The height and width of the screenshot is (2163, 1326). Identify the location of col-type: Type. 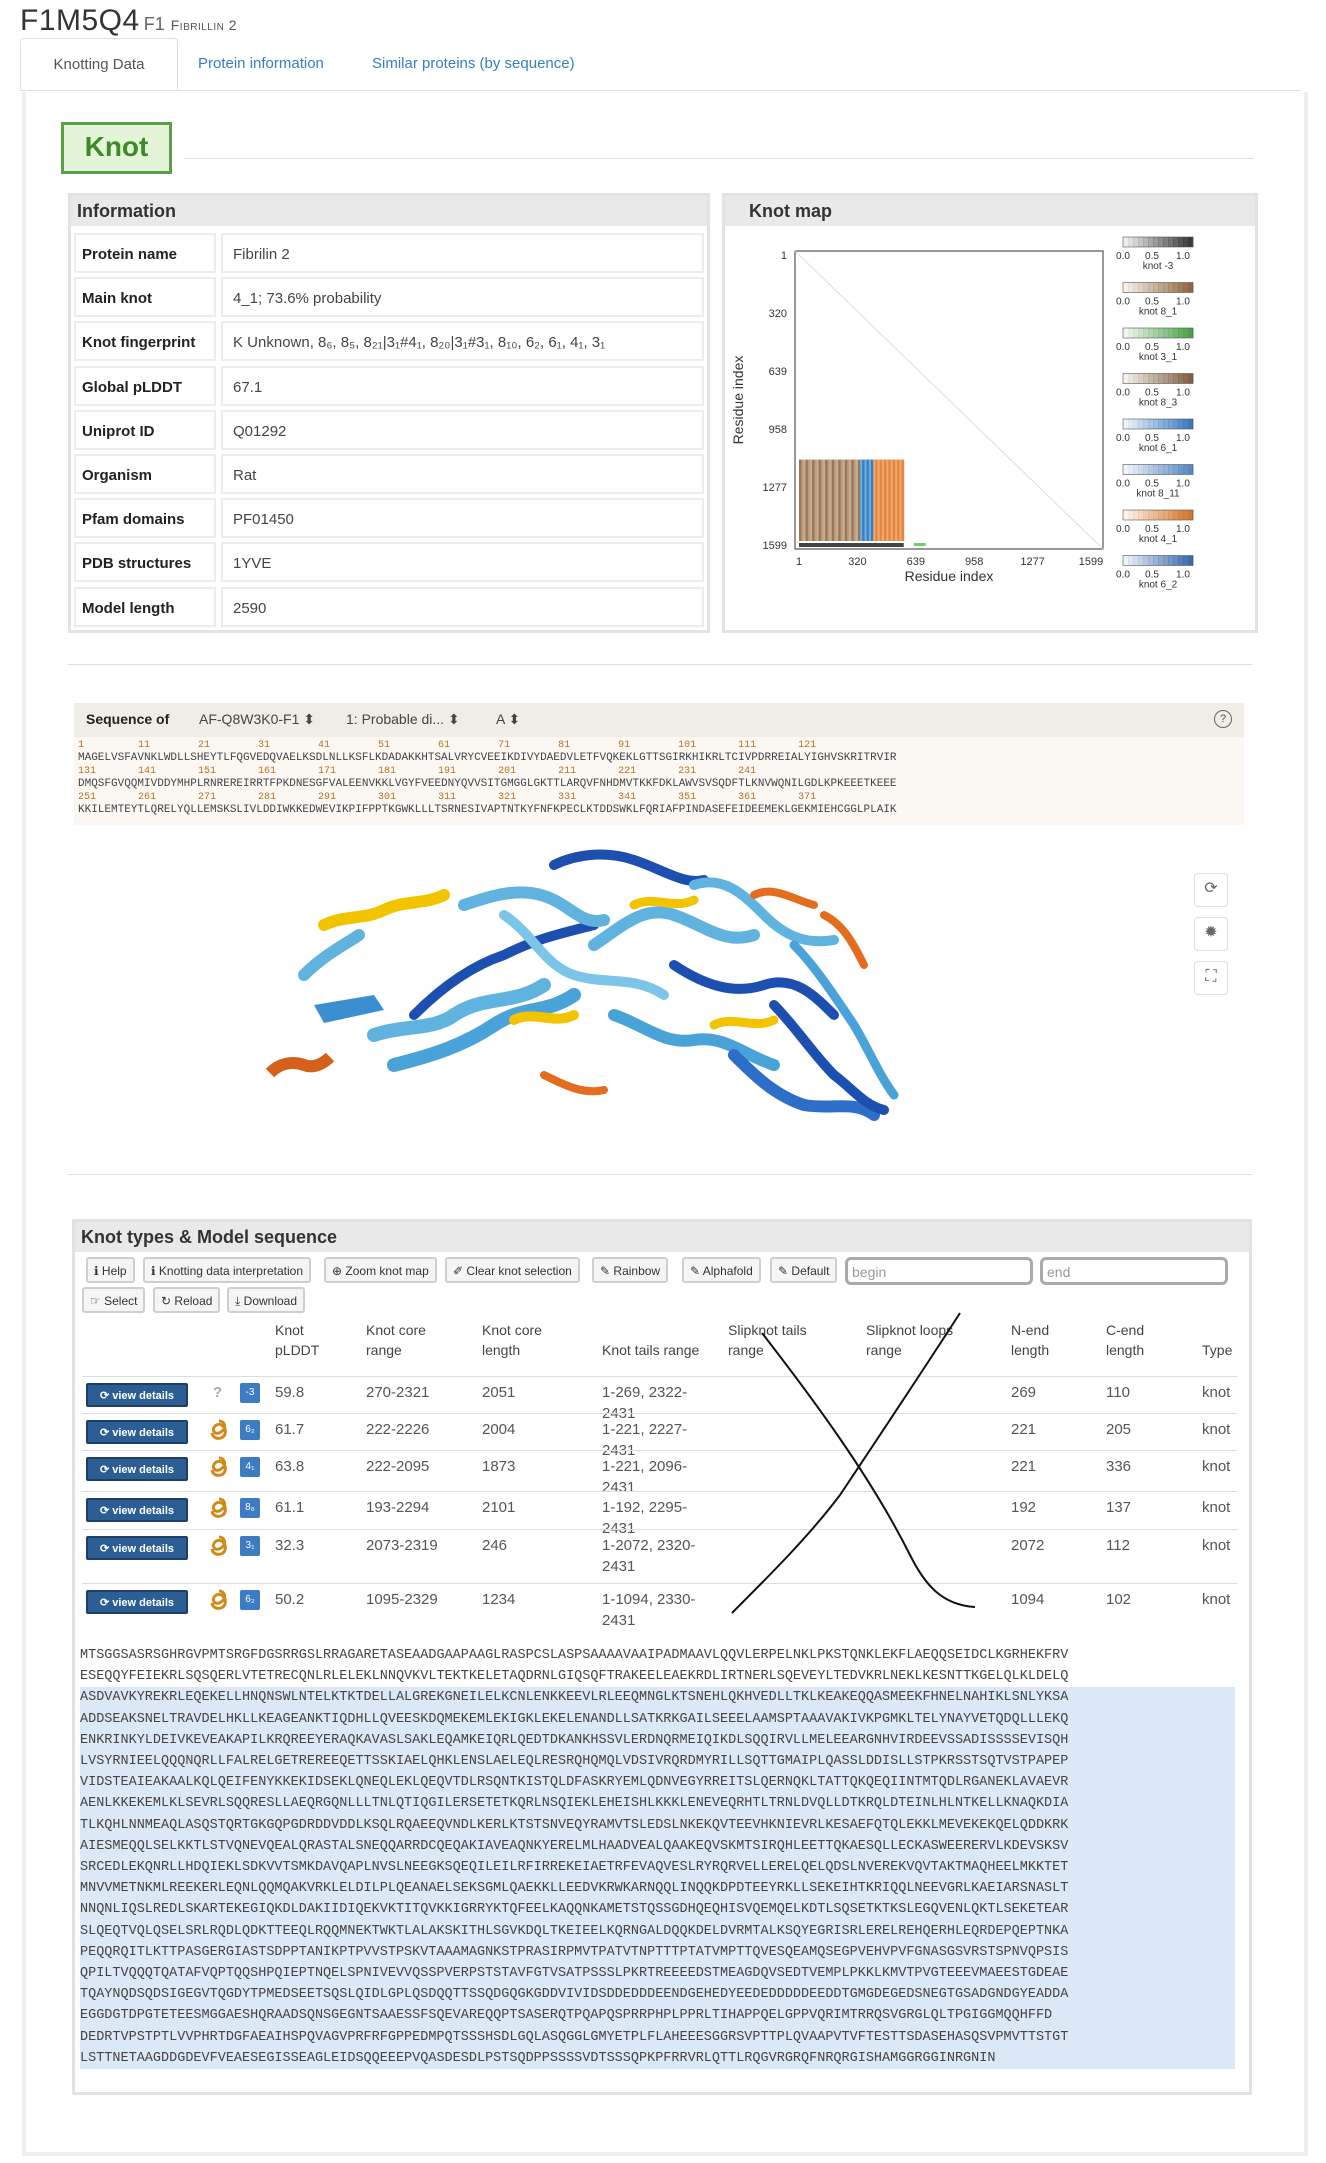
(1217, 1350).